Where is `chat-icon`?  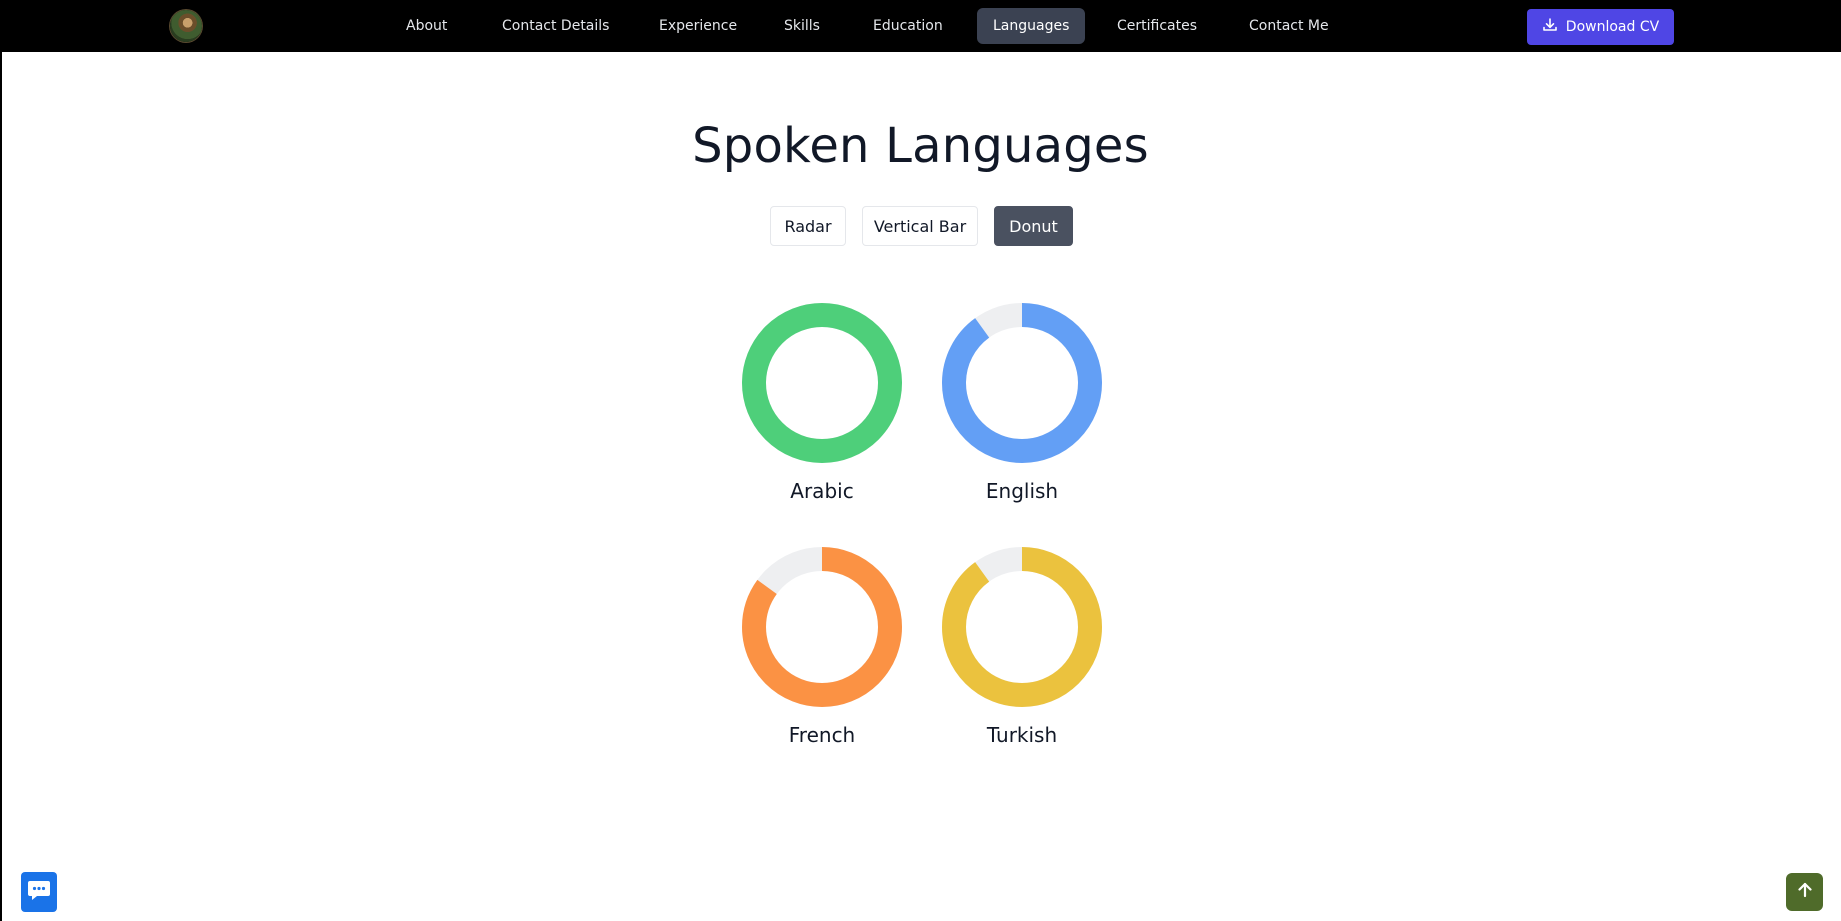 chat-icon is located at coordinates (39, 892).